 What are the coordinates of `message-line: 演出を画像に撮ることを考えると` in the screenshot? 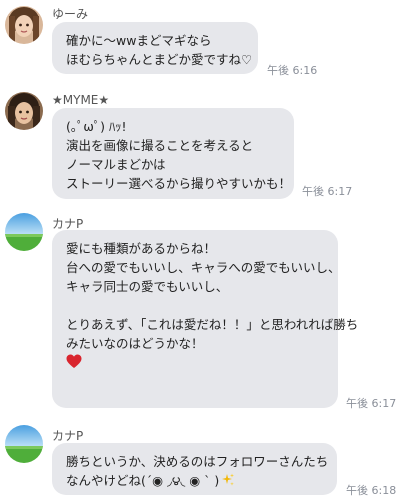 It's located at (160, 145).